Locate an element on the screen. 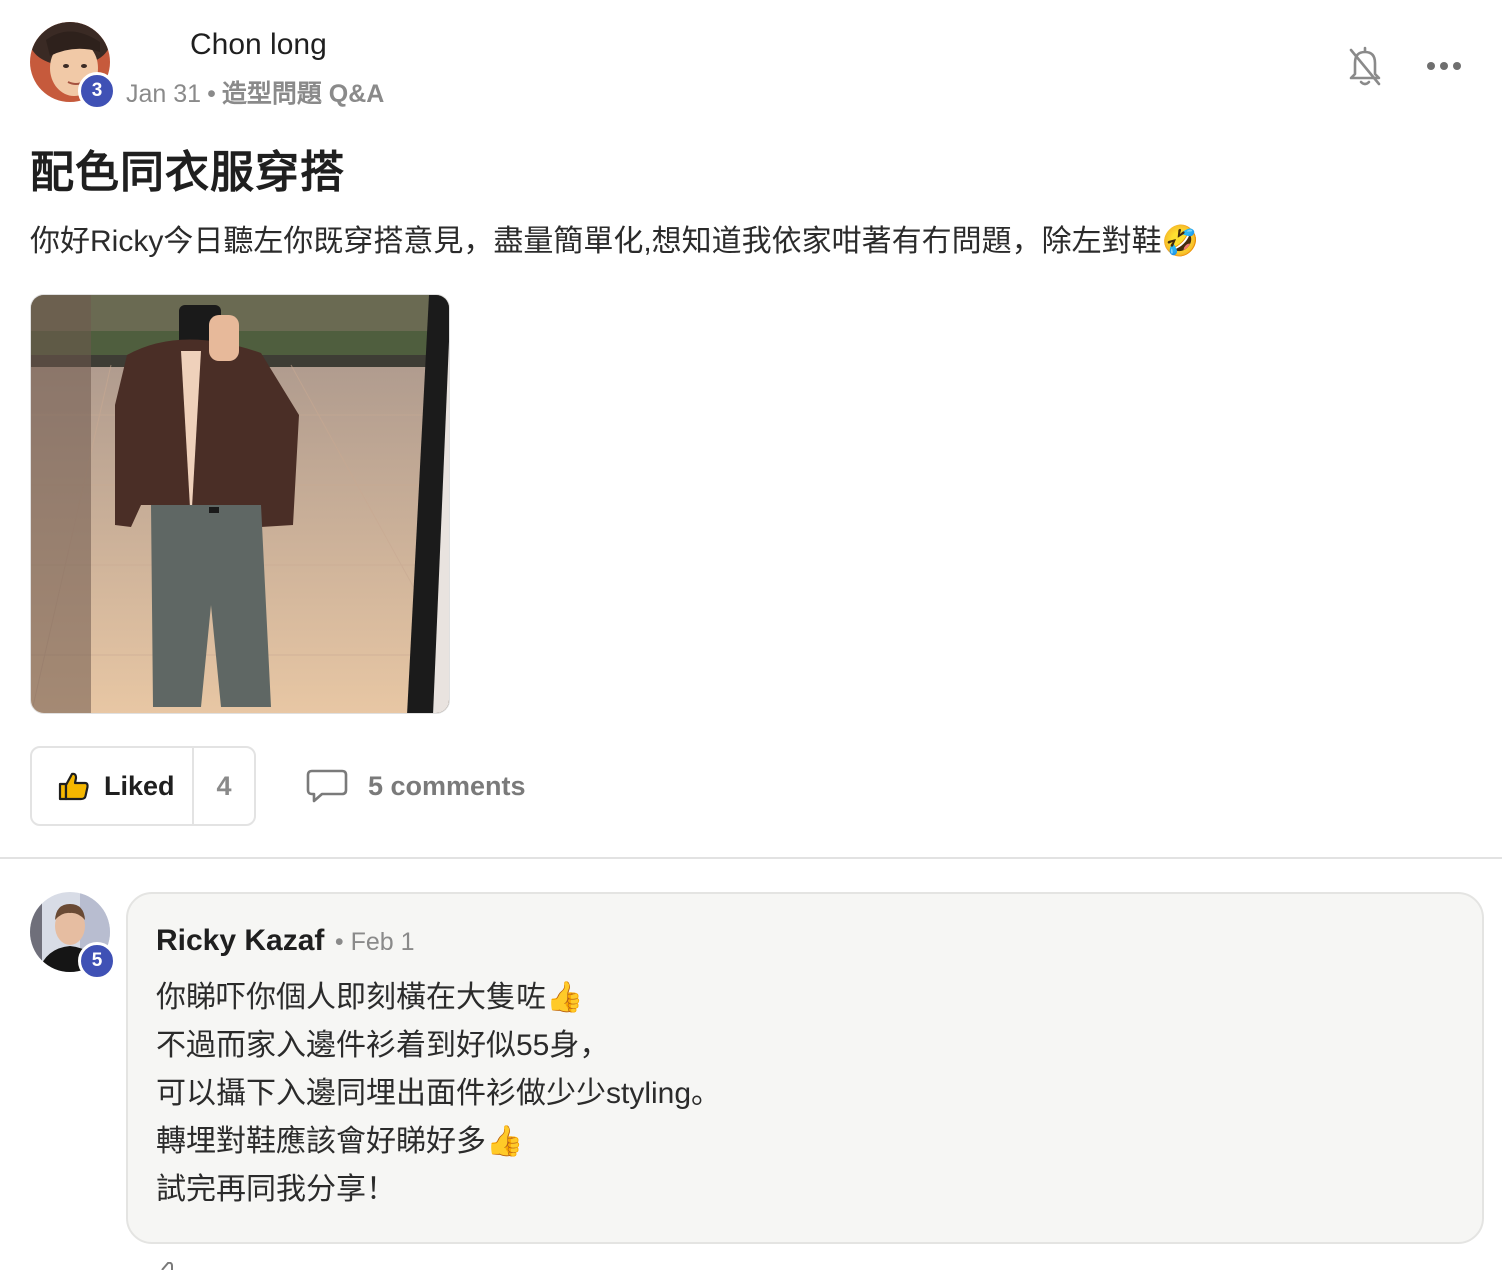 This screenshot has height=1270, width=1502. like-label: Liked is located at coordinates (139, 785).